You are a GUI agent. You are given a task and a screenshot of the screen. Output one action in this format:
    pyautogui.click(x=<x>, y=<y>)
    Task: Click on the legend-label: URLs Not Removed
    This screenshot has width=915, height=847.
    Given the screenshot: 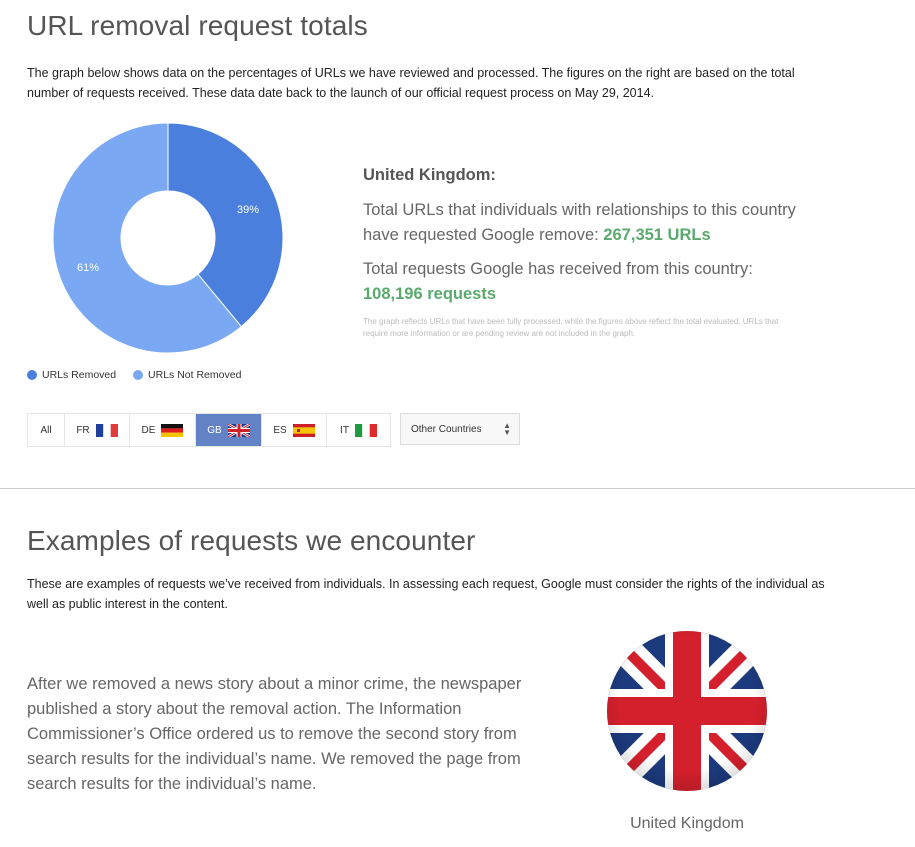 What is the action you would take?
    pyautogui.click(x=195, y=375)
    